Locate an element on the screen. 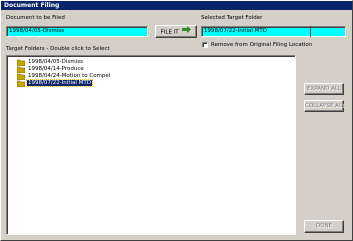 The image size is (353, 241). tree-item: 1998/04/14-Produce is located at coordinates (63, 70).